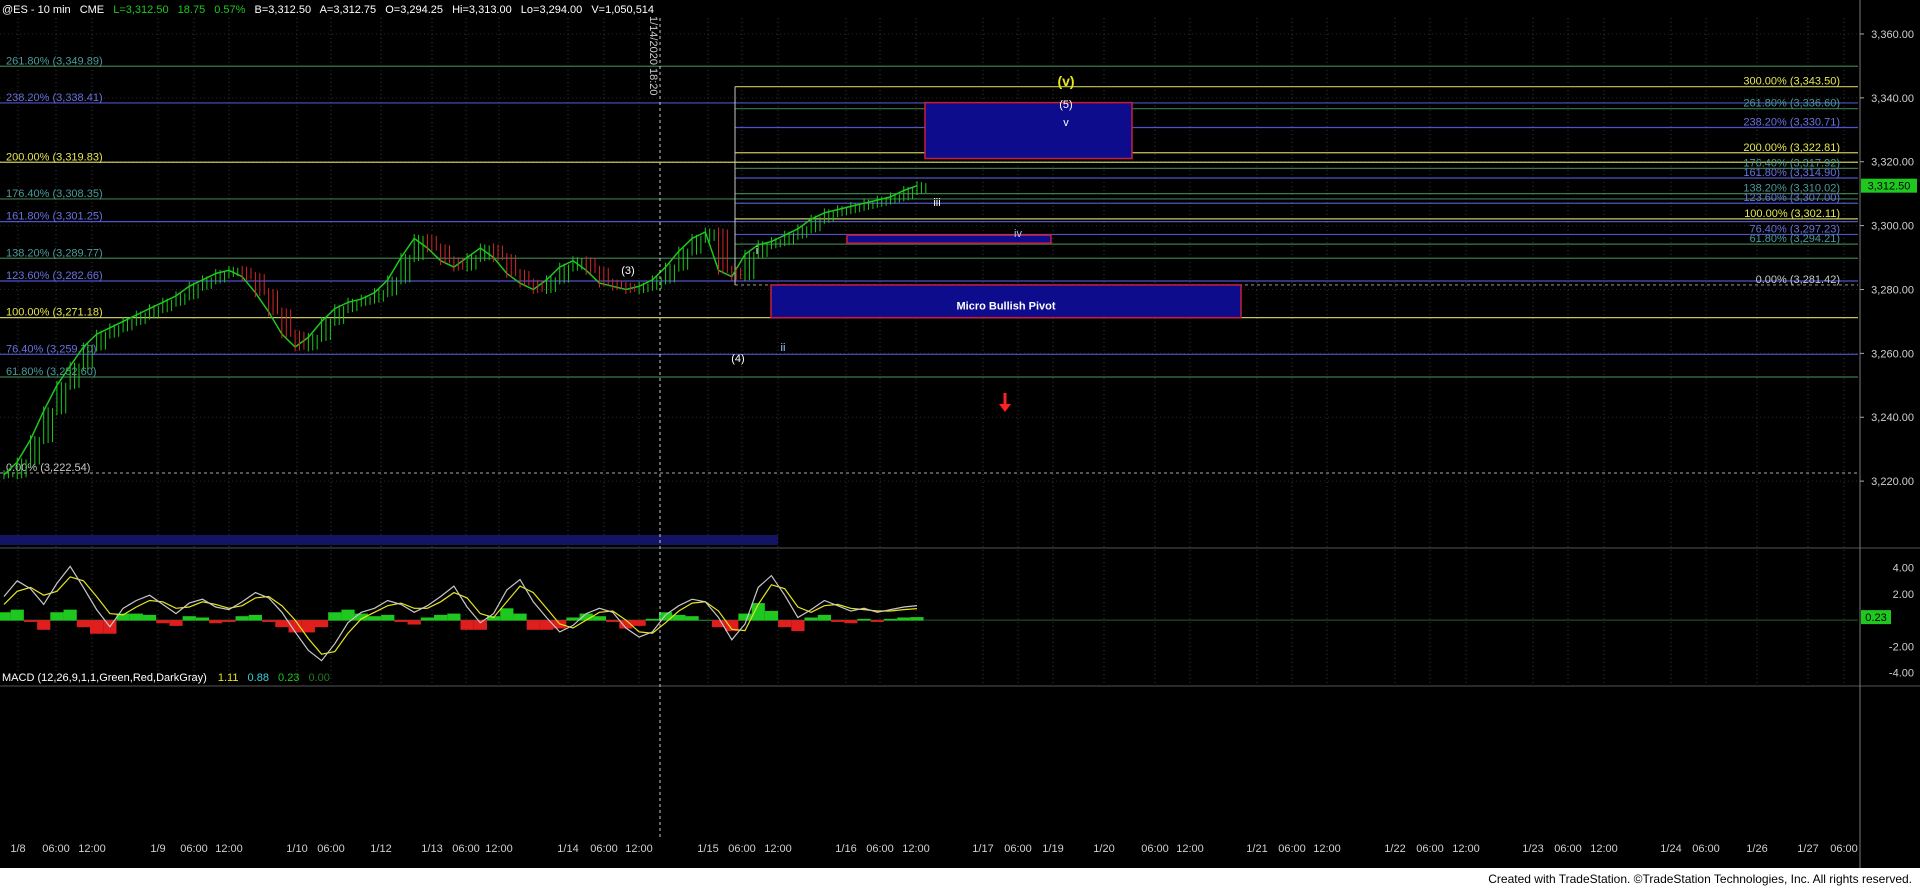 The width and height of the screenshot is (1920, 890). I want to click on y-tick-label: 3,240.00, so click(1892, 418).